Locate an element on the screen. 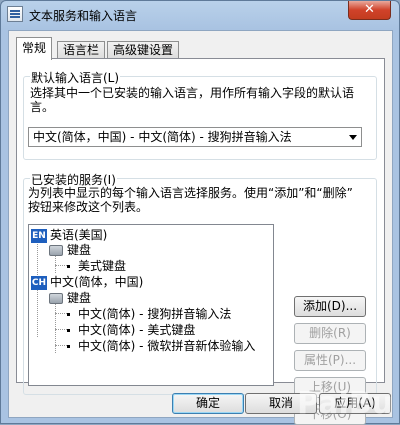  tree-service-item: 美式键盘 is located at coordinates (96, 266).